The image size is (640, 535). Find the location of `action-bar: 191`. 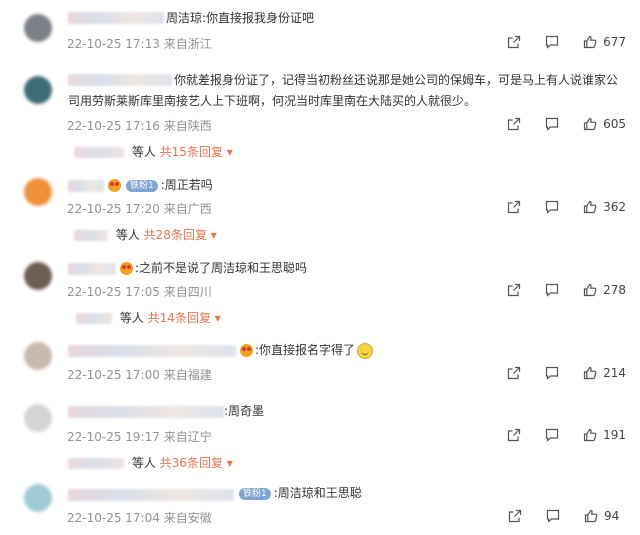

action-bar: 191 is located at coordinates (566, 435).